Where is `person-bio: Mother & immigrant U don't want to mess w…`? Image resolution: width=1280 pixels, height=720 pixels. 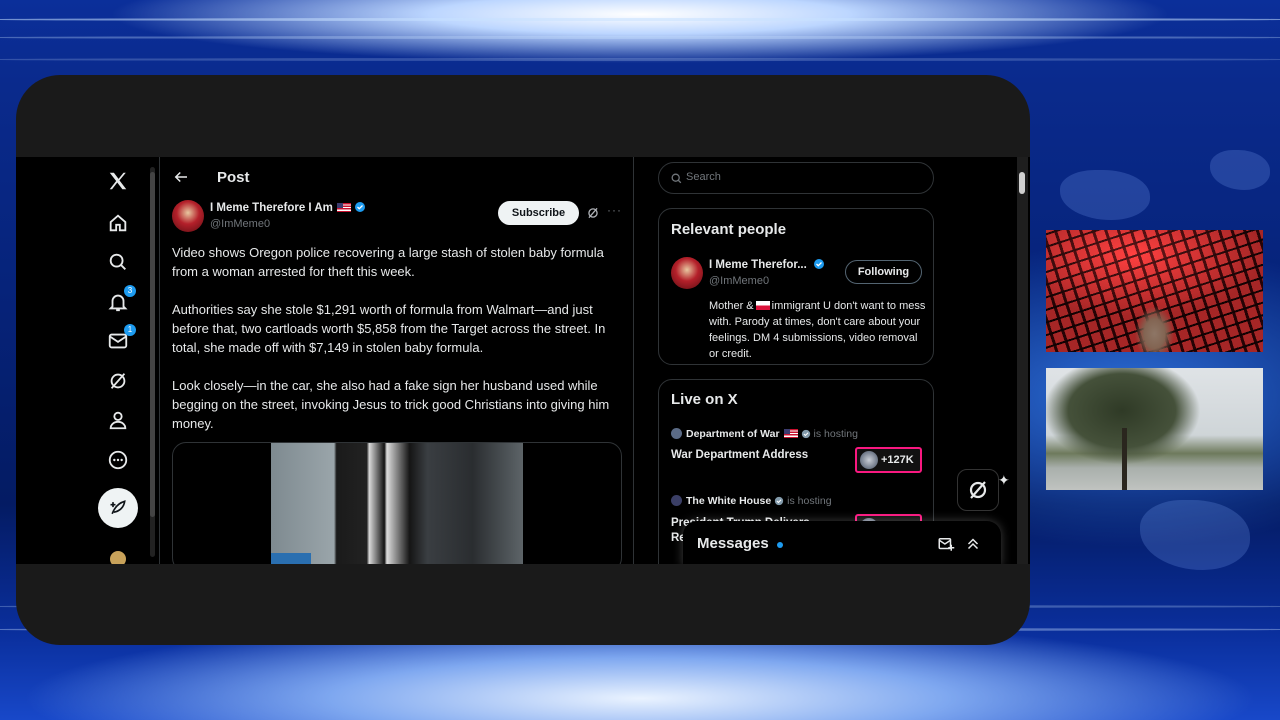 person-bio: Mother & immigrant U don't want to mess w… is located at coordinates (819, 330).